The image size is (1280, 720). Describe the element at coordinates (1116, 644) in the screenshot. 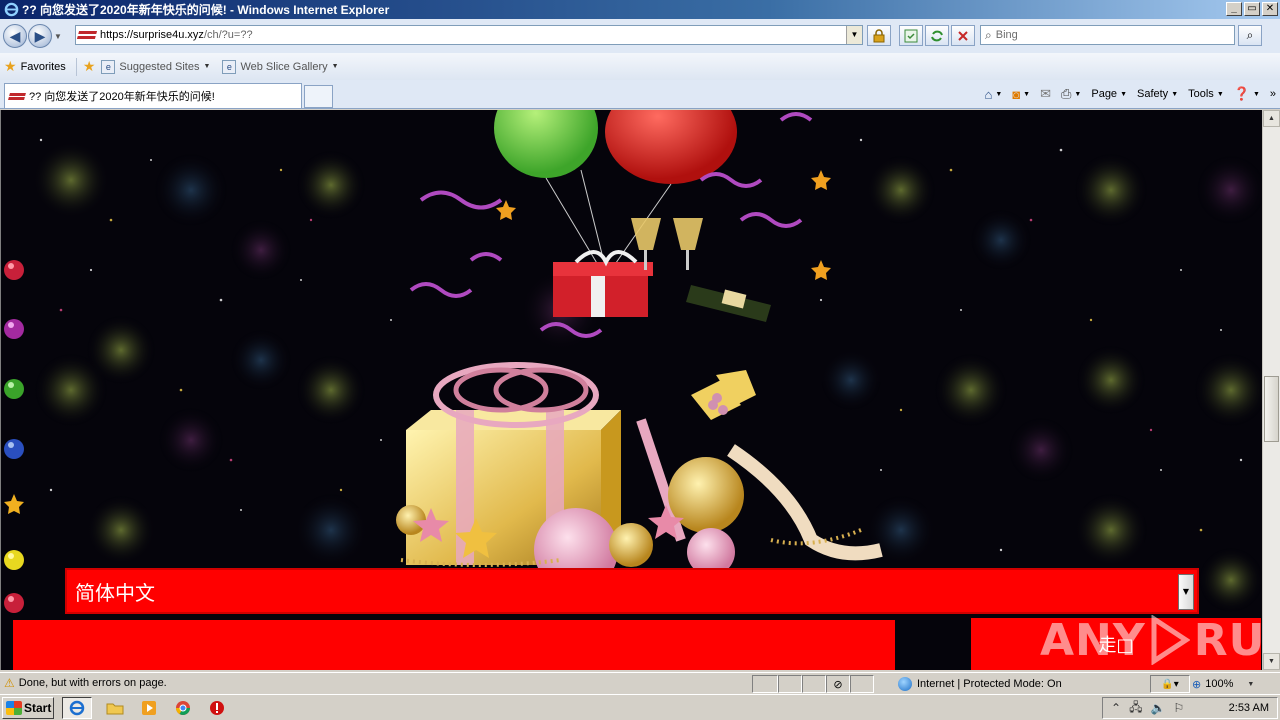

I see `go-button: 走□` at that location.